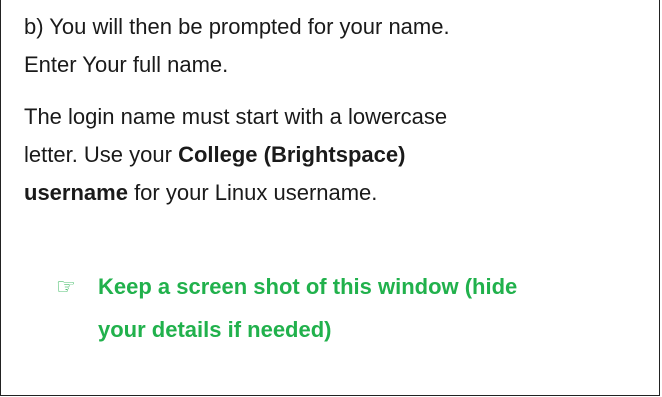 The height and width of the screenshot is (397, 662). What do you see at coordinates (308, 286) in the screenshot?
I see `note-line-1: Keep a screen shot of this window (hide` at bounding box center [308, 286].